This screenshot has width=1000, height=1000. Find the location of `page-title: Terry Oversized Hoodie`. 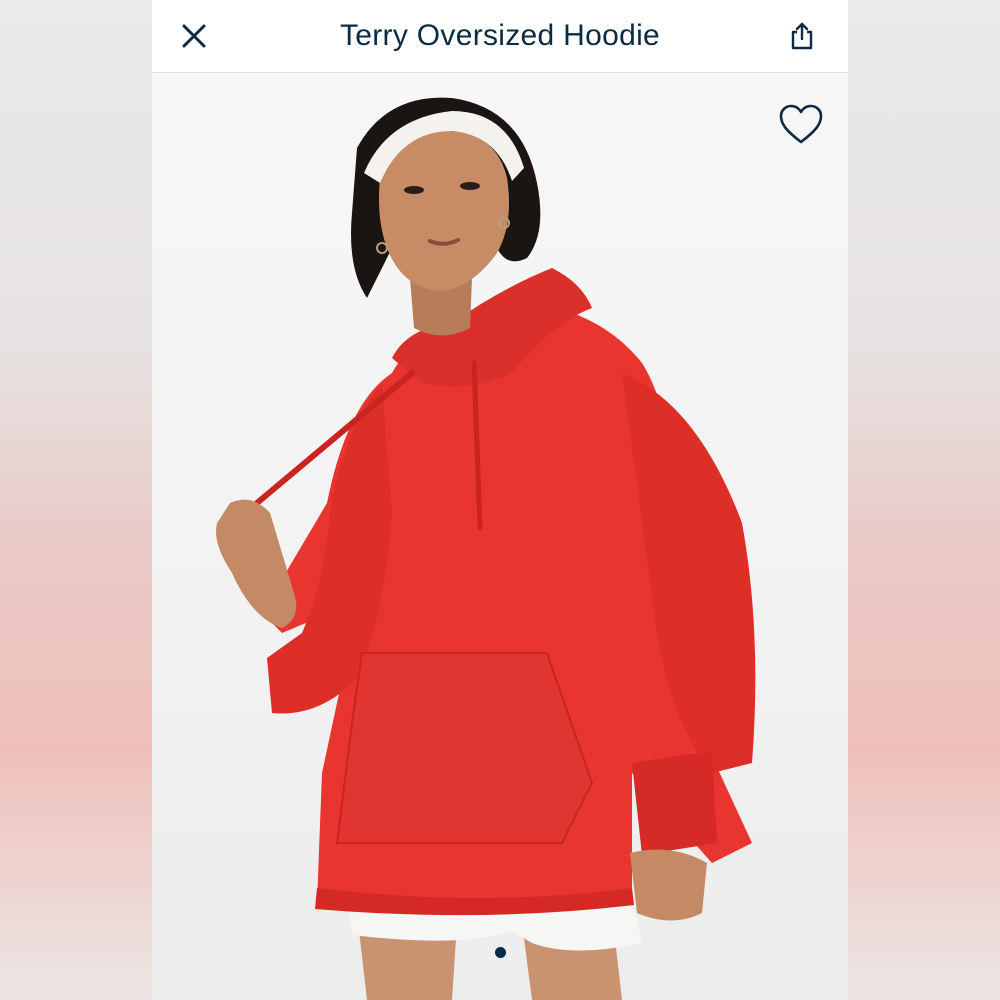

page-title: Terry Oversized Hoodie is located at coordinates (500, 35).